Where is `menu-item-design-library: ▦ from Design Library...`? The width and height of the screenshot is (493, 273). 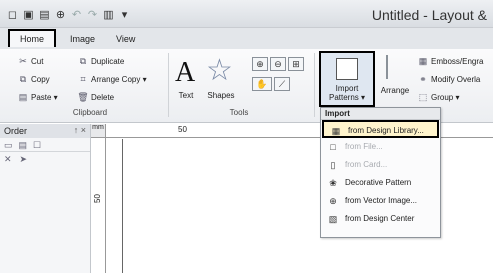 menu-item-design-library: ▦ from Design Library... is located at coordinates (380, 129).